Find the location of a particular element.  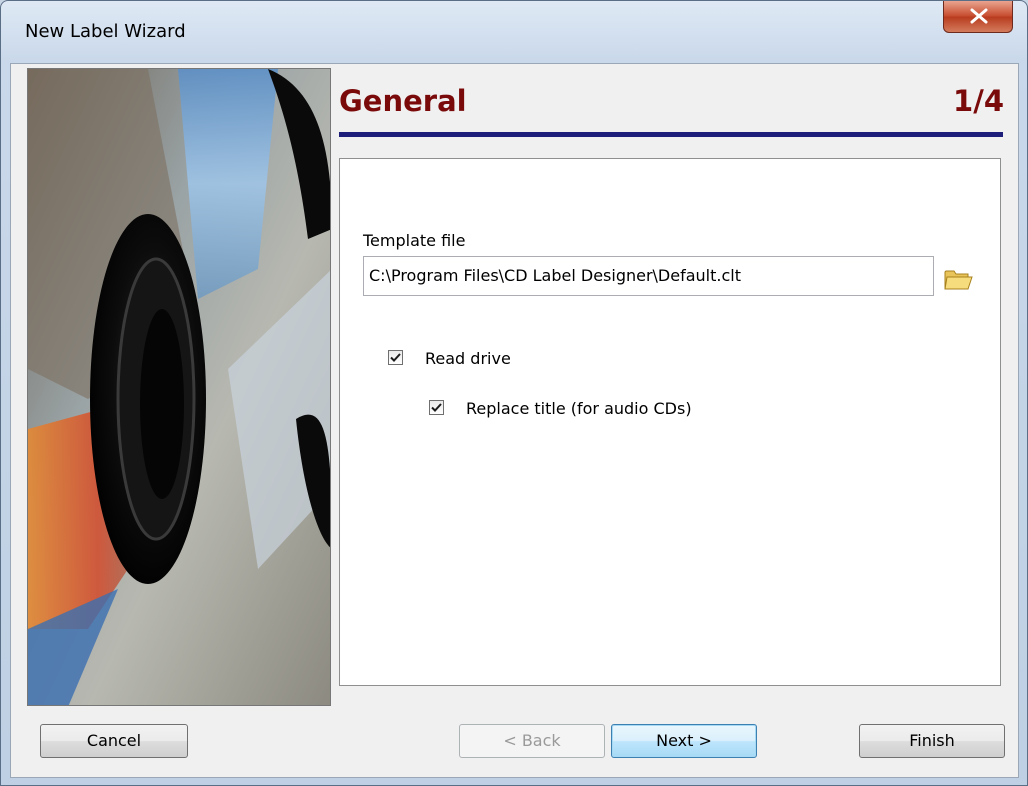

read-drive-checkbox is located at coordinates (395, 357).